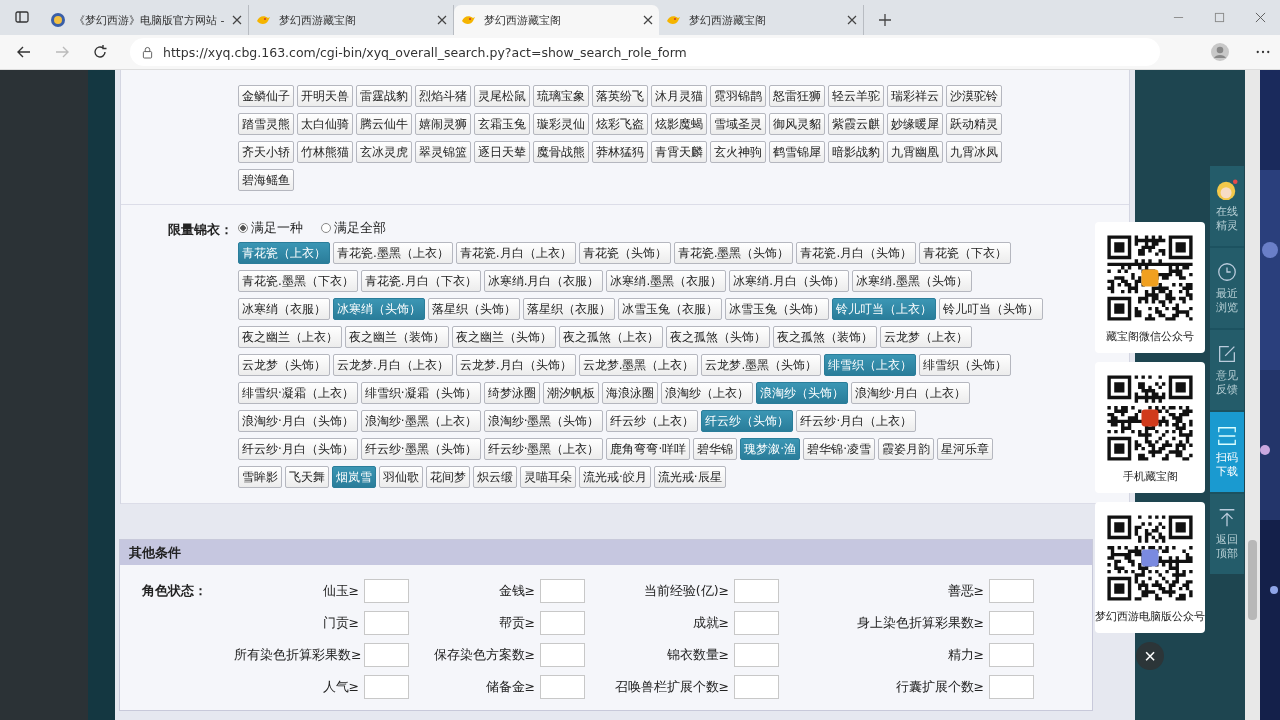 The height and width of the screenshot is (720, 1280). I want to click on filter-tag: 沙漠驼铃, so click(974, 96).